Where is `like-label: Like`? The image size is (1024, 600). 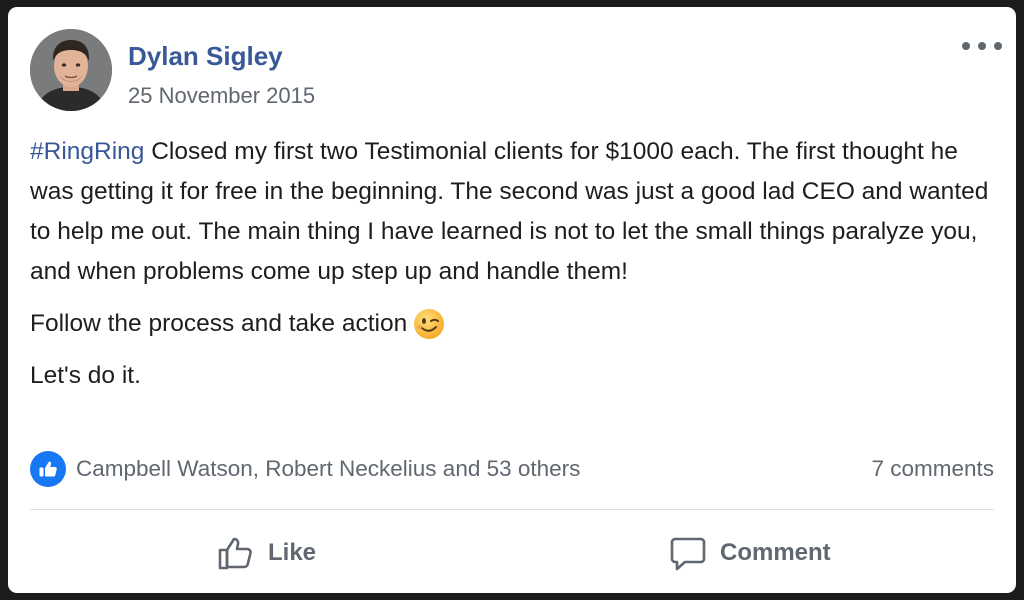 like-label: Like is located at coordinates (292, 552).